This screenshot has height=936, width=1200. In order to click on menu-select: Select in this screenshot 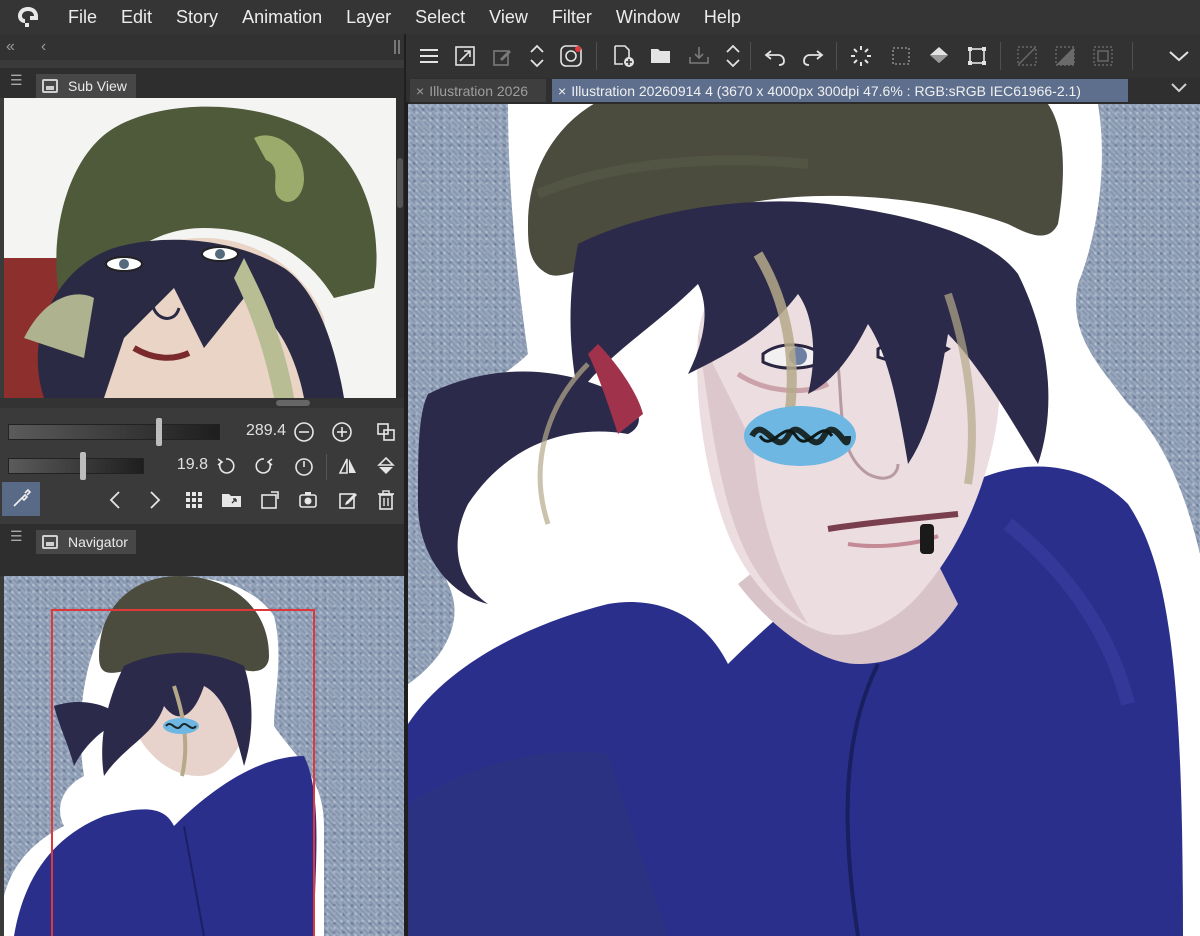, I will do `click(440, 17)`.